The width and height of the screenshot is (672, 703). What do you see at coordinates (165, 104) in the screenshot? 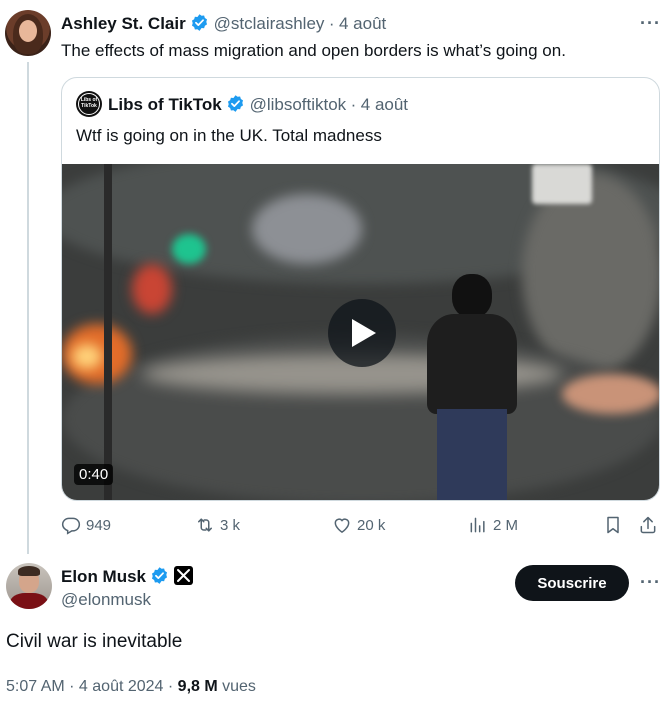
I see `quoted-author-name: Libs of TikTok` at bounding box center [165, 104].